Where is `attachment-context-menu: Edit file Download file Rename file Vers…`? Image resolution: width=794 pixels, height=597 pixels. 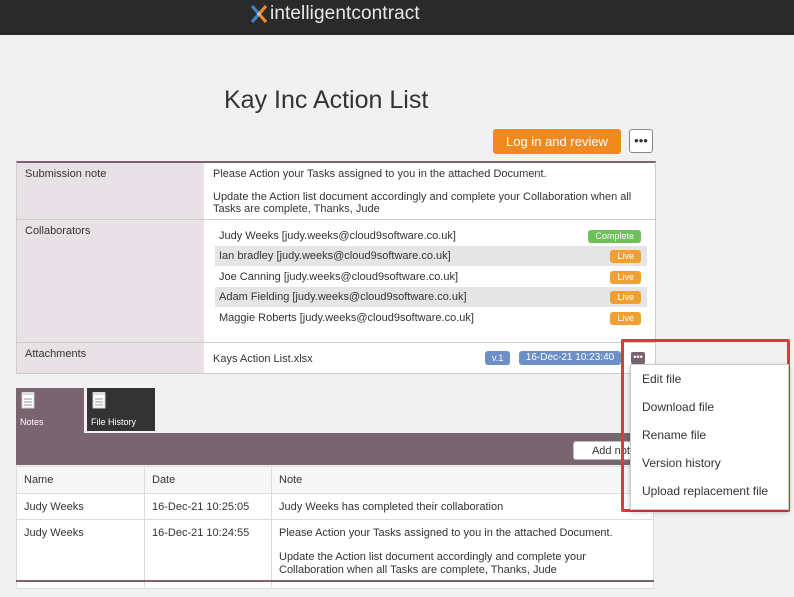
attachment-context-menu: Edit file Download file Rename file Vers… is located at coordinates (709, 437).